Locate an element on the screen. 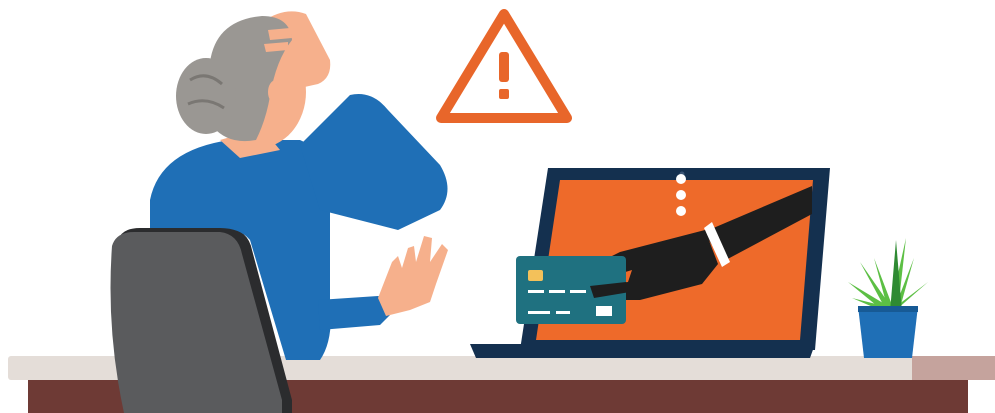 This screenshot has width=995, height=413. loading-dots is located at coordinates (681, 195).